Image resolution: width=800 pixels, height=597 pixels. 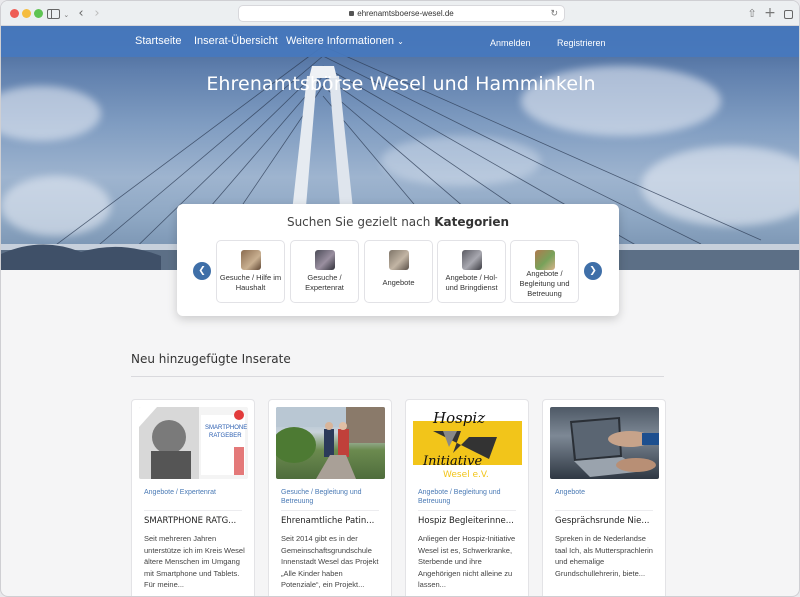 I want to click on category-card: Angebote / Hol- und Bringdienst, so click(x=471, y=271).